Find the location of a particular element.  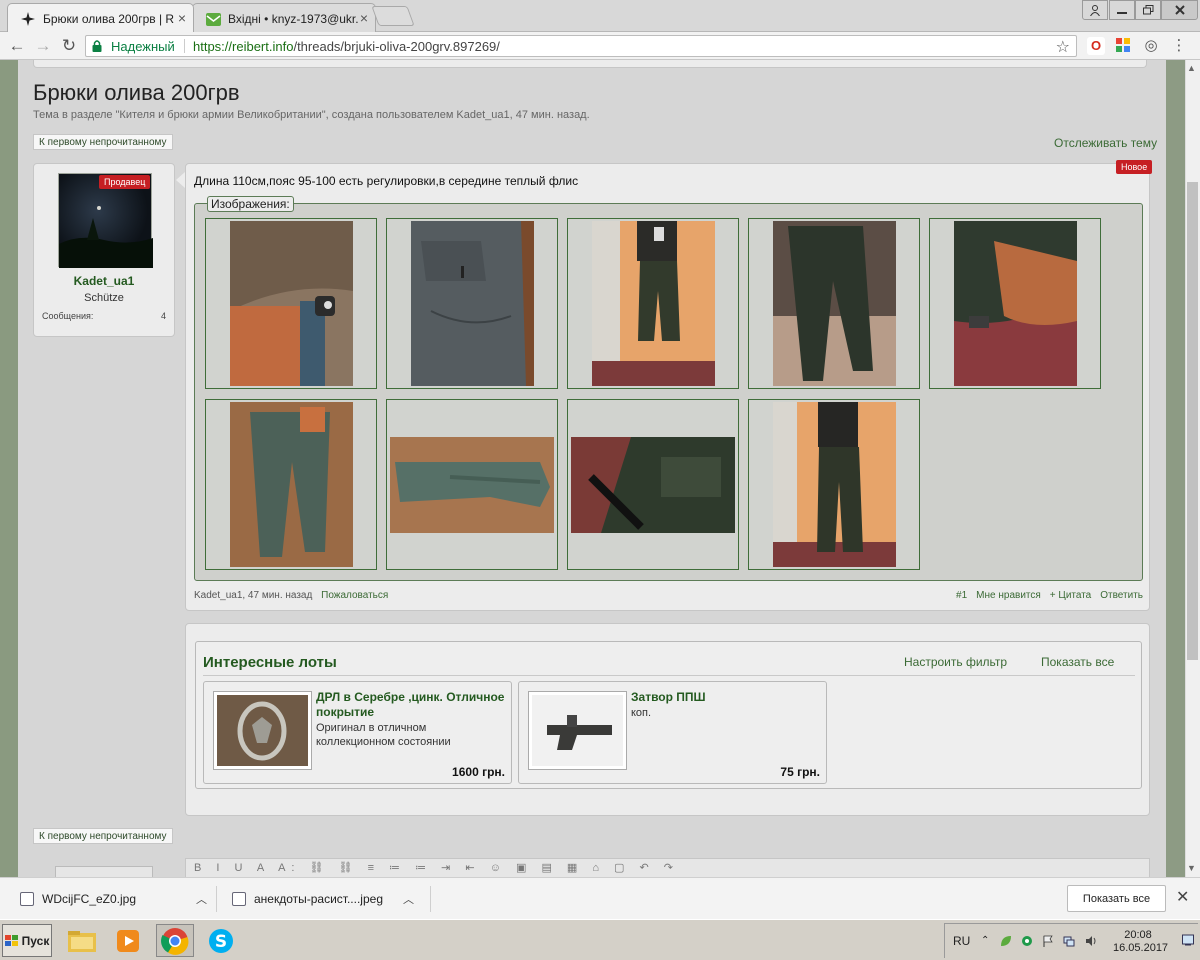

download-item: WDcijFC_eZ0.jpg ︿ is located at coordinates (113, 899).